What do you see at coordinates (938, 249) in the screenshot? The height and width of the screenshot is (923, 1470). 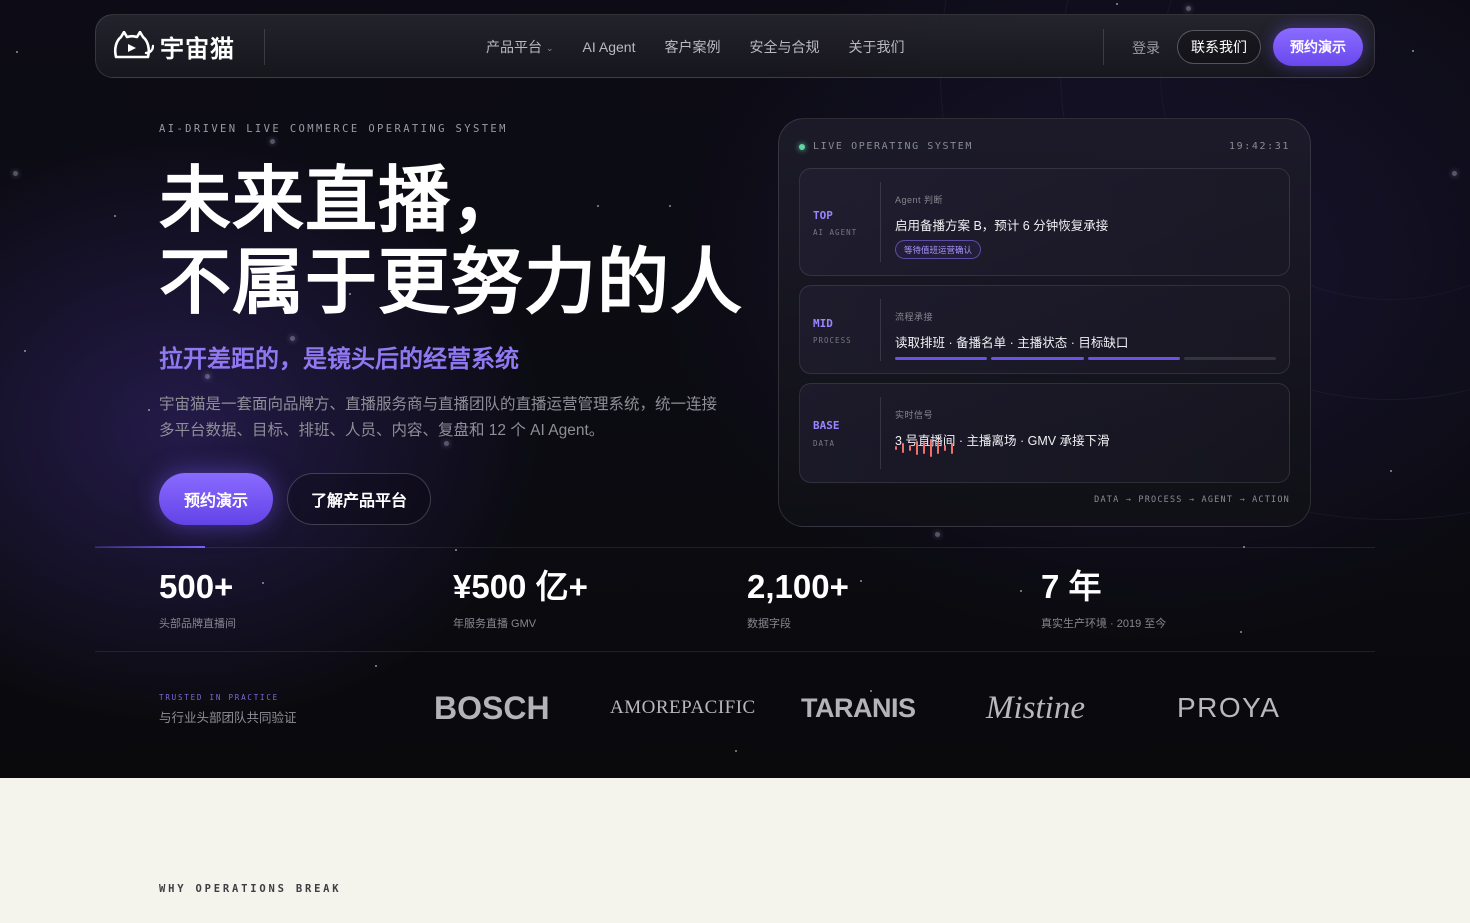 I see `status-badge: 等待值班运营确认` at bounding box center [938, 249].